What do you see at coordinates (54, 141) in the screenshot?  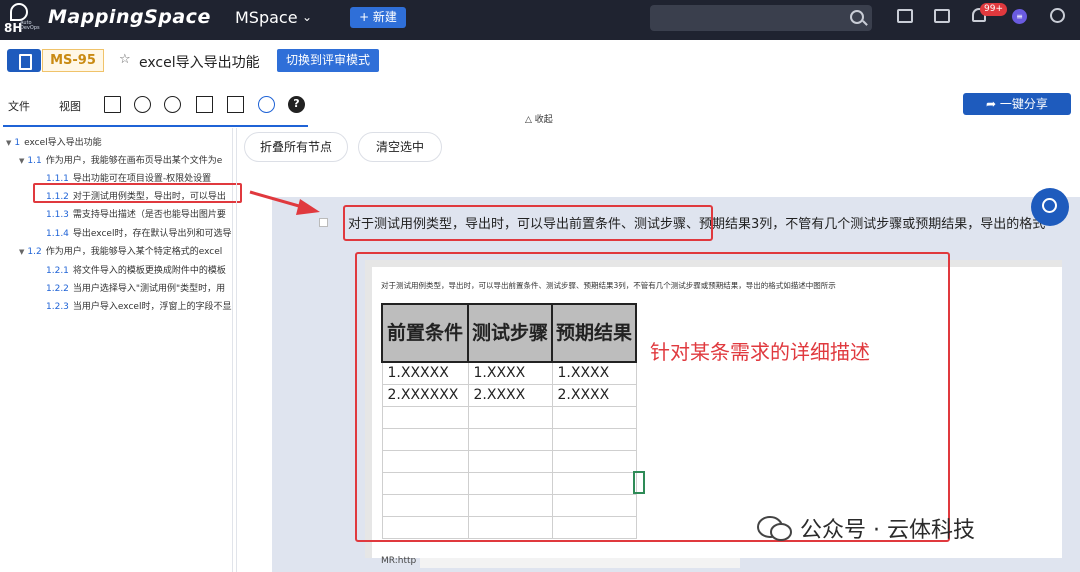 I see `outline-item: ▼ 1 excel导入导出功能` at bounding box center [54, 141].